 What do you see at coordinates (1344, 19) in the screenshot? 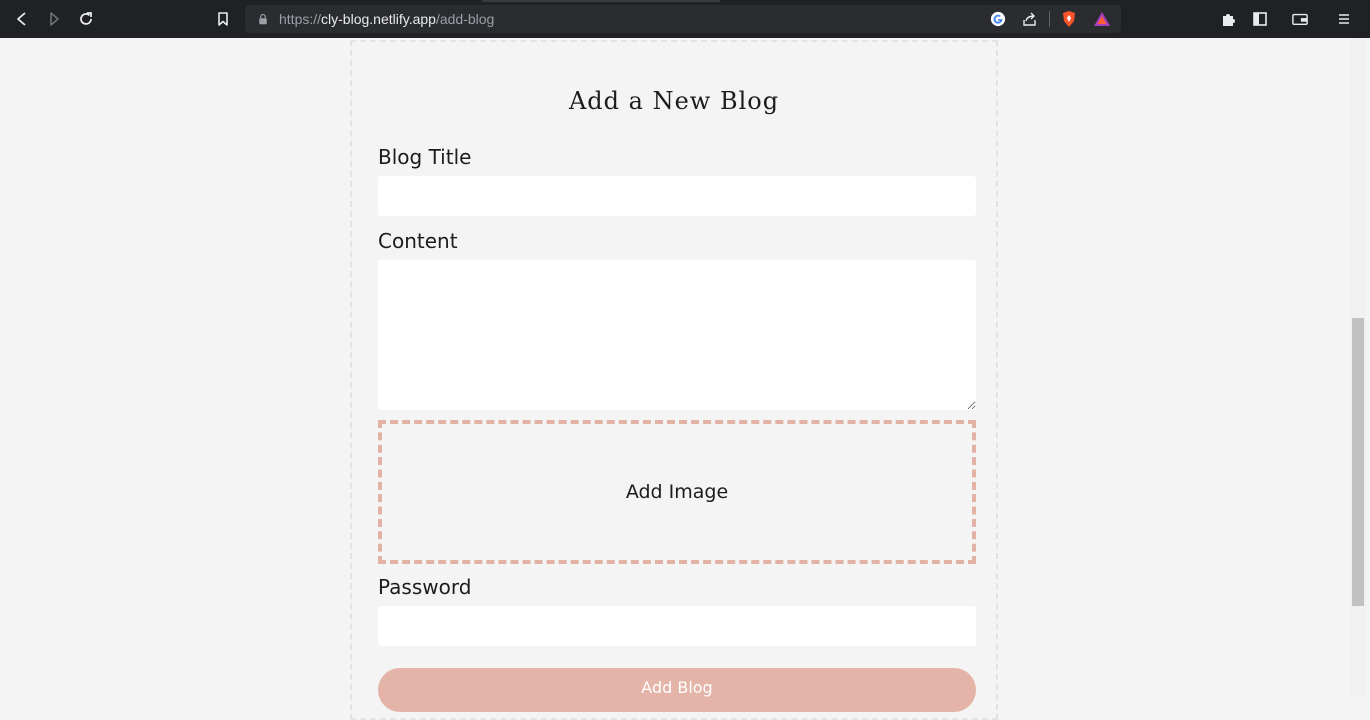
I see `menu-icon` at bounding box center [1344, 19].